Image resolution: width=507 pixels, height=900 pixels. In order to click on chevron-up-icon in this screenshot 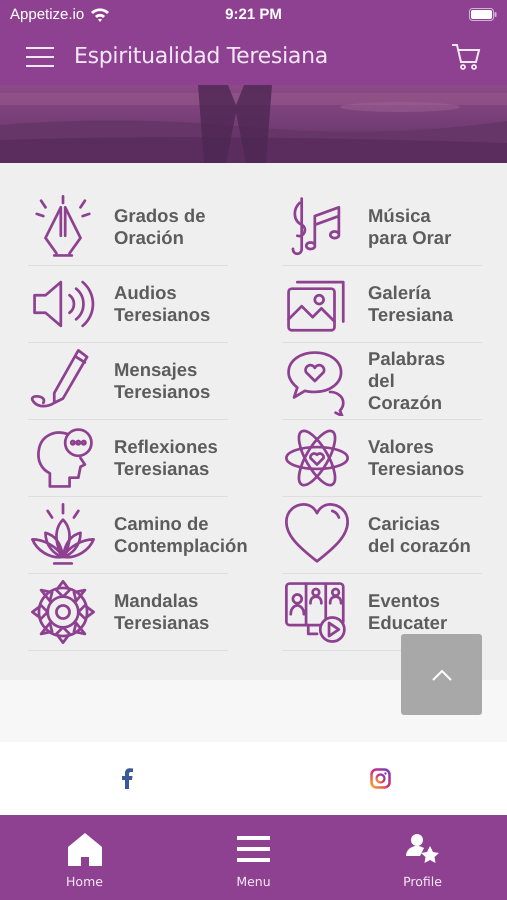, I will do `click(442, 674)`.